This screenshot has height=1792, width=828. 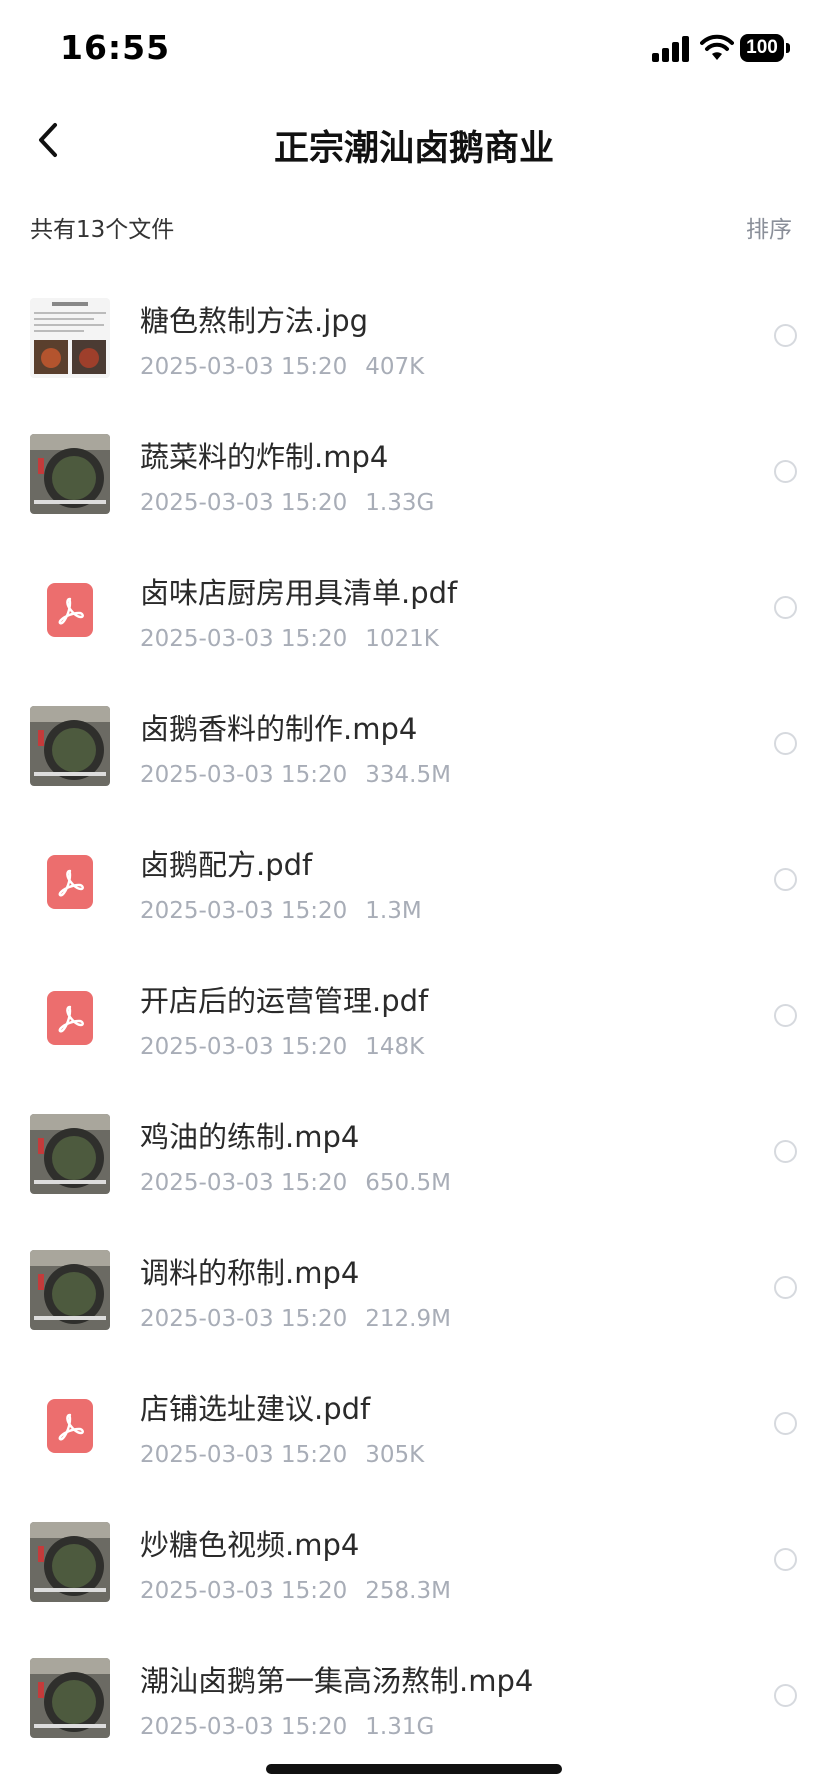 I want to click on file-list-item: 卤鹅香料的制作.mp4 2025-03-03 15:20 334.5M, so click(x=414, y=744).